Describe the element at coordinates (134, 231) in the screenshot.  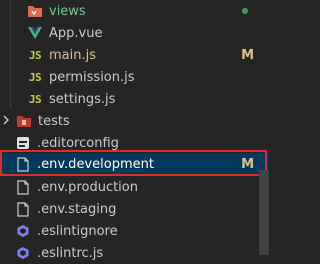
I see `tree-item-eslintignore: .eslintignore` at that location.